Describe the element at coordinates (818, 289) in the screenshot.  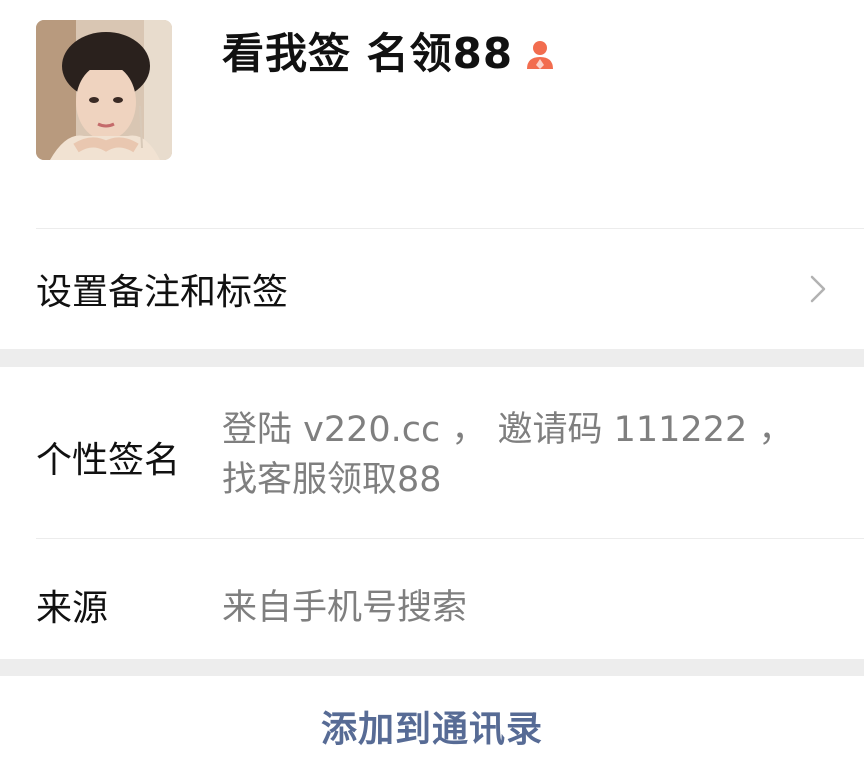
I see `chevron-right-icon` at that location.